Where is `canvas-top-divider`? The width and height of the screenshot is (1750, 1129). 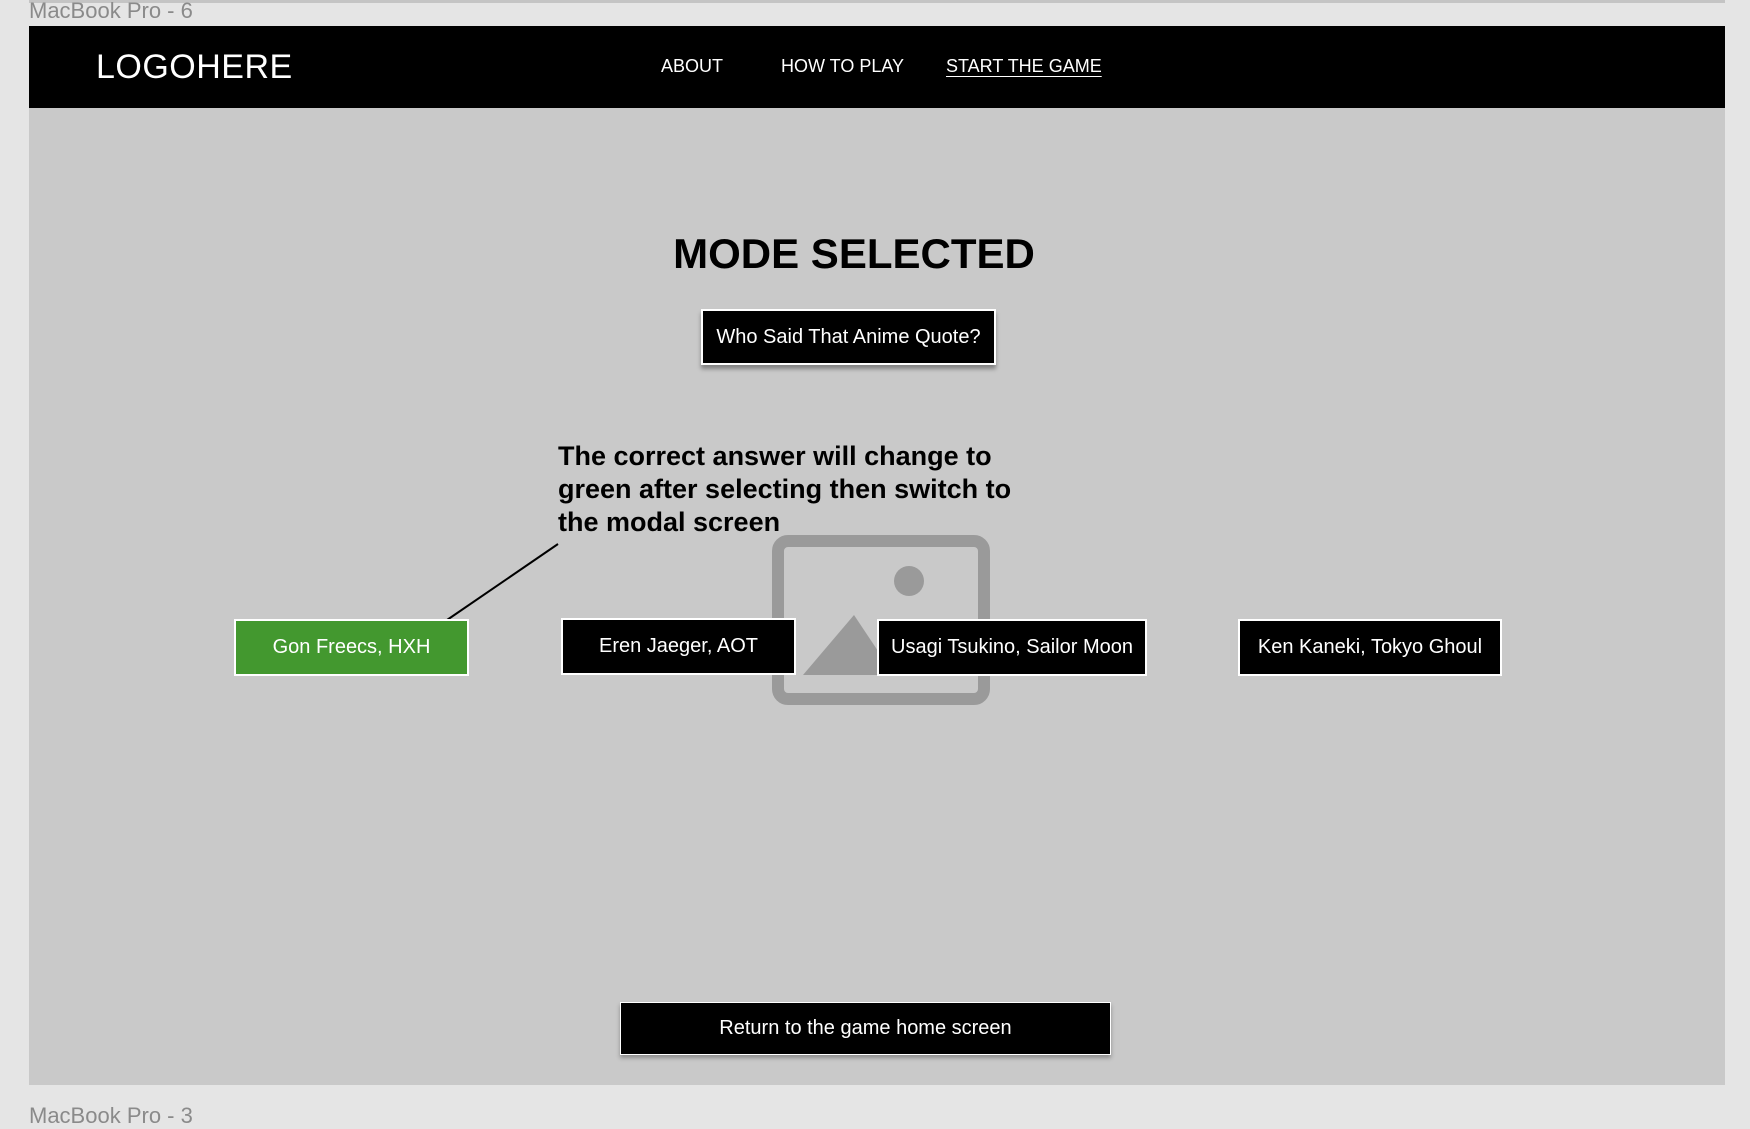 canvas-top-divider is located at coordinates (877, 1).